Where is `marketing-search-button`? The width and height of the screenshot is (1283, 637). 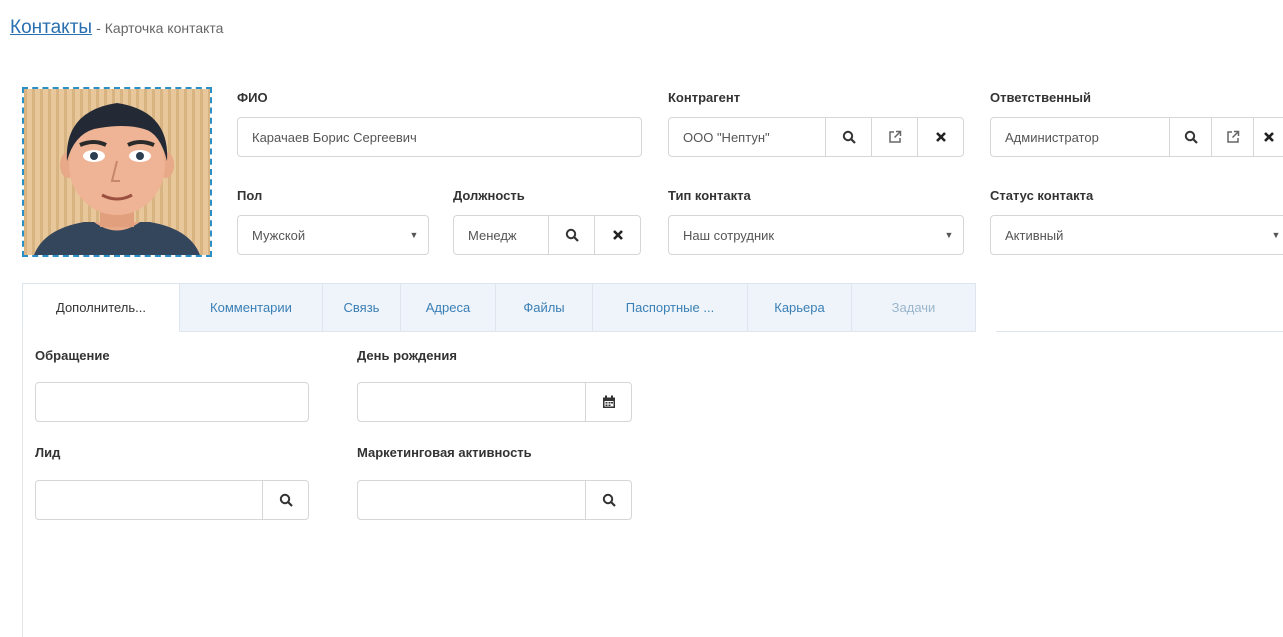
marketing-search-button is located at coordinates (608, 500).